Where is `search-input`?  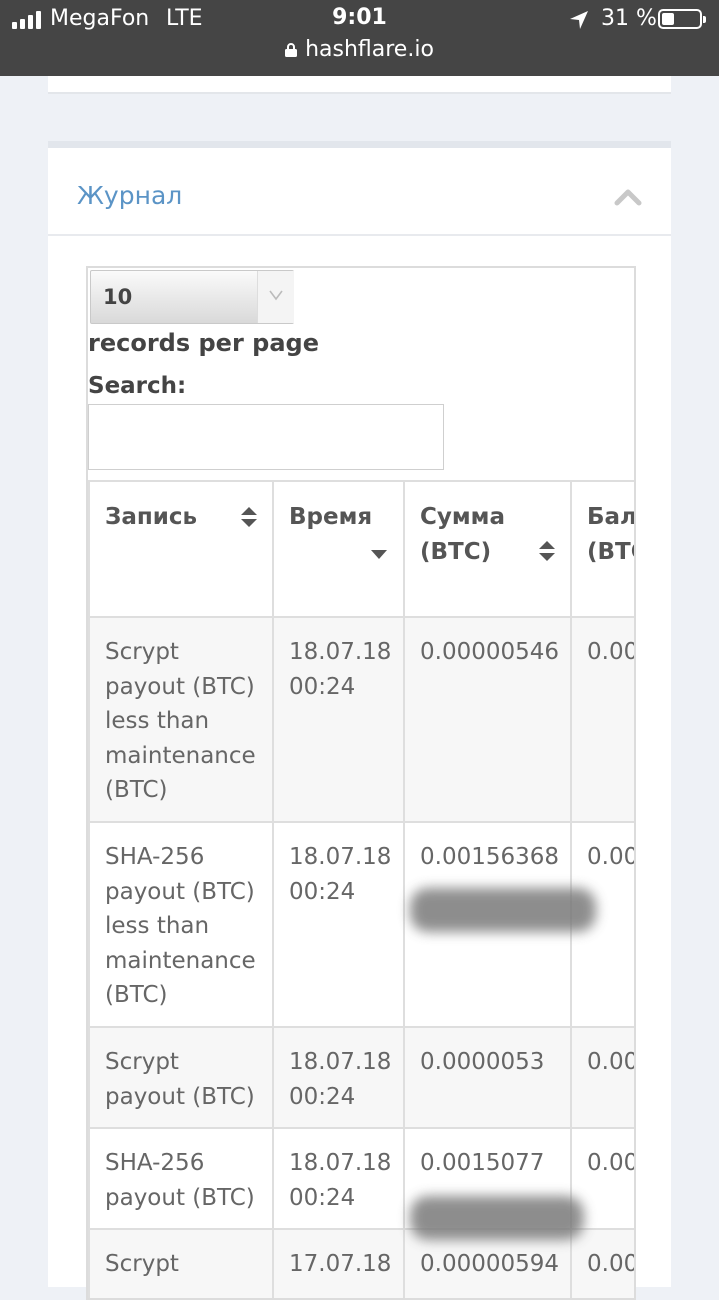 search-input is located at coordinates (266, 437).